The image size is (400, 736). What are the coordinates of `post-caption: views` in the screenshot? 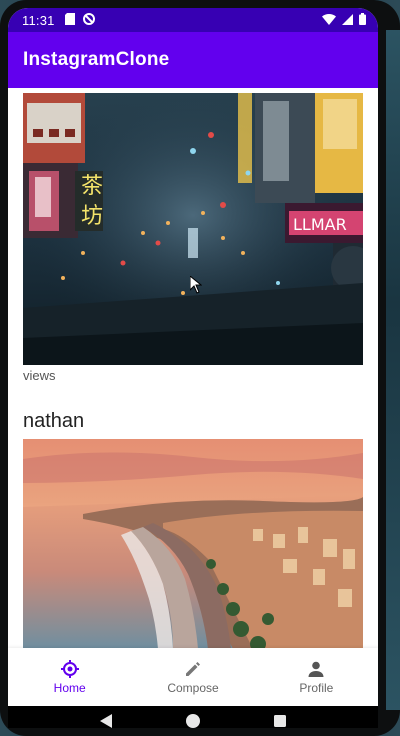 It's located at (39, 375).